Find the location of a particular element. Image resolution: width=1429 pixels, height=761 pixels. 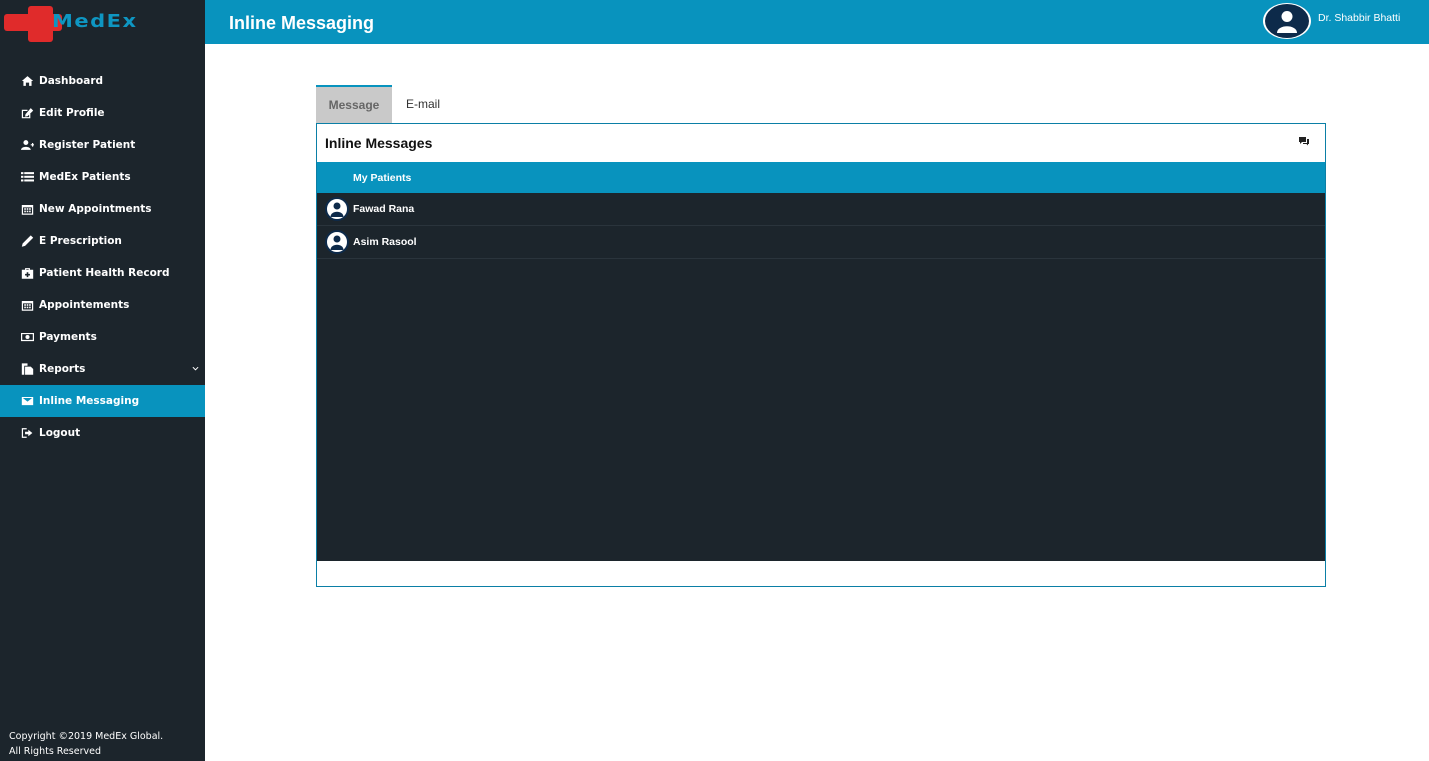

sidebar-item-register-patient: Register Patient is located at coordinates (102, 145).